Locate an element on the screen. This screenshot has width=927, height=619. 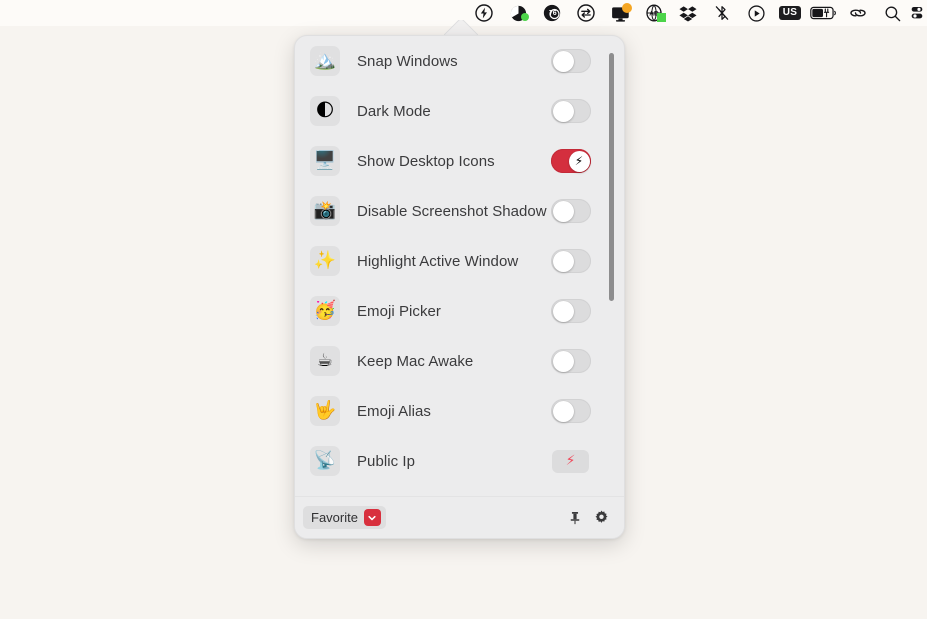
toggle-knob-bolt-icon: ⚡ is located at coordinates (579, 161).